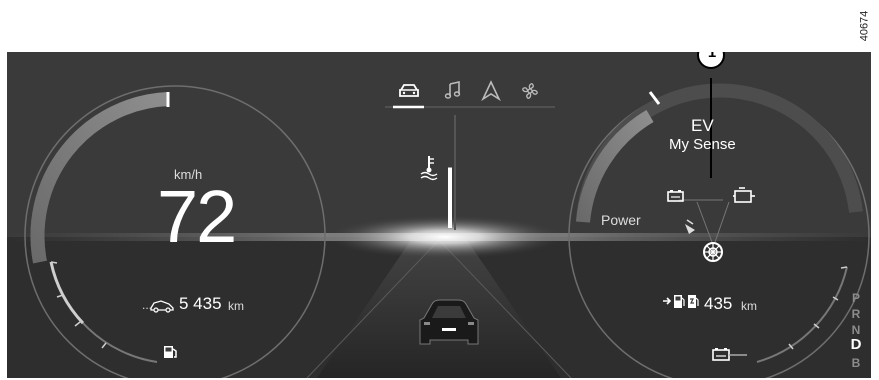  Describe the element at coordinates (409, 90) in the screenshot. I see `car-icon` at that location.